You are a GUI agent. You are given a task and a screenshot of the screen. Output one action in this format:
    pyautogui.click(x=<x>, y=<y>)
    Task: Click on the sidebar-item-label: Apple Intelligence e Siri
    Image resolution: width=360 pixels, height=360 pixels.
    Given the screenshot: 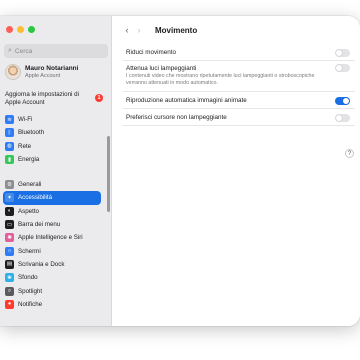 What is the action you would take?
    pyautogui.click(x=50, y=238)
    